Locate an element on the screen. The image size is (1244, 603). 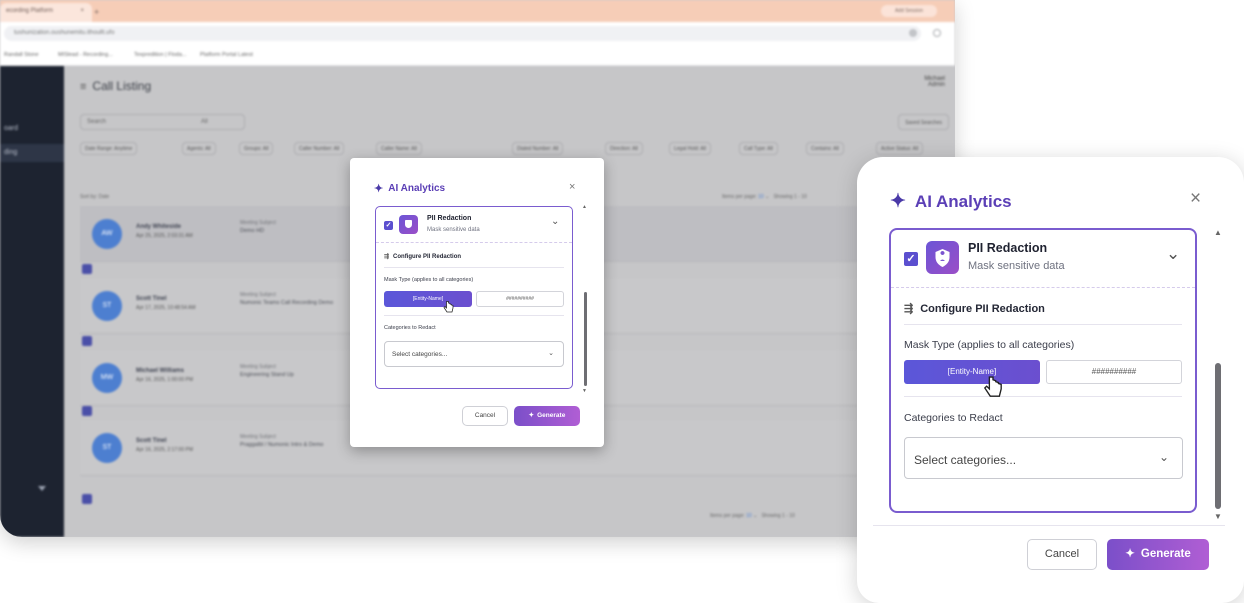
filter-chip: Active Status: All is located at coordinates (900, 148).